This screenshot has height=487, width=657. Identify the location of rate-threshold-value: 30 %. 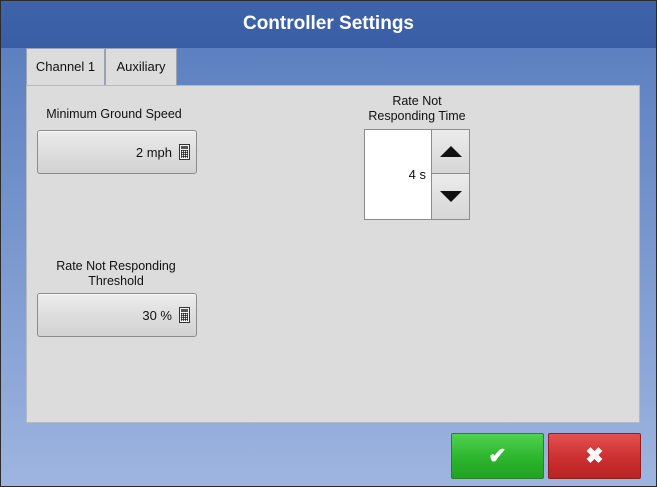
(157, 315).